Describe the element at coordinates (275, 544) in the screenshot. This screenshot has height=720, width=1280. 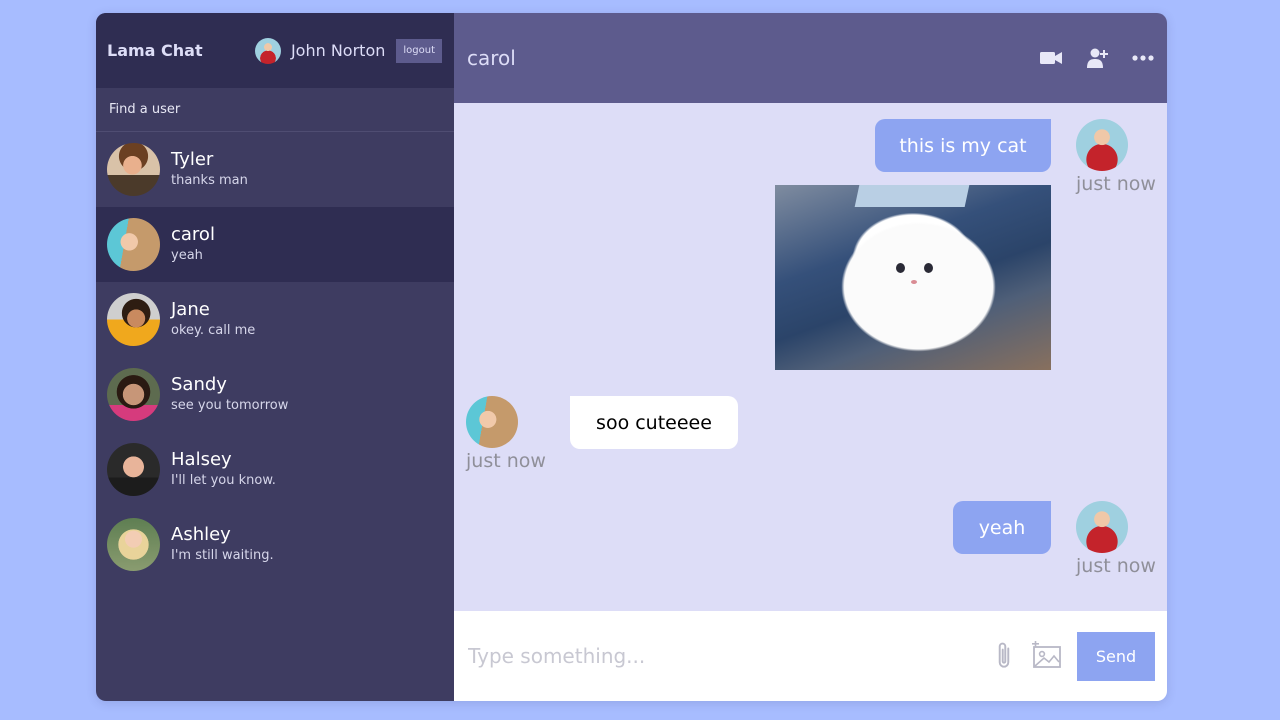
I see `chat-item-ashley: Ashley I'm still waiting.` at that location.